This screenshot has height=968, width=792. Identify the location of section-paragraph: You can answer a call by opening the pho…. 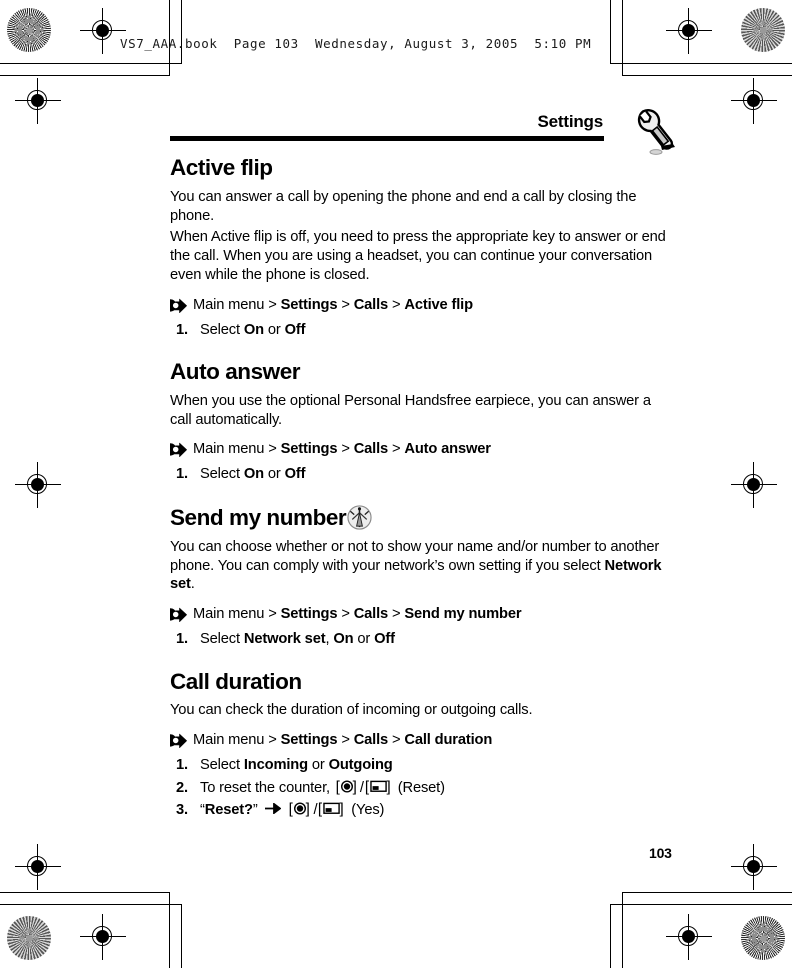
(403, 206).